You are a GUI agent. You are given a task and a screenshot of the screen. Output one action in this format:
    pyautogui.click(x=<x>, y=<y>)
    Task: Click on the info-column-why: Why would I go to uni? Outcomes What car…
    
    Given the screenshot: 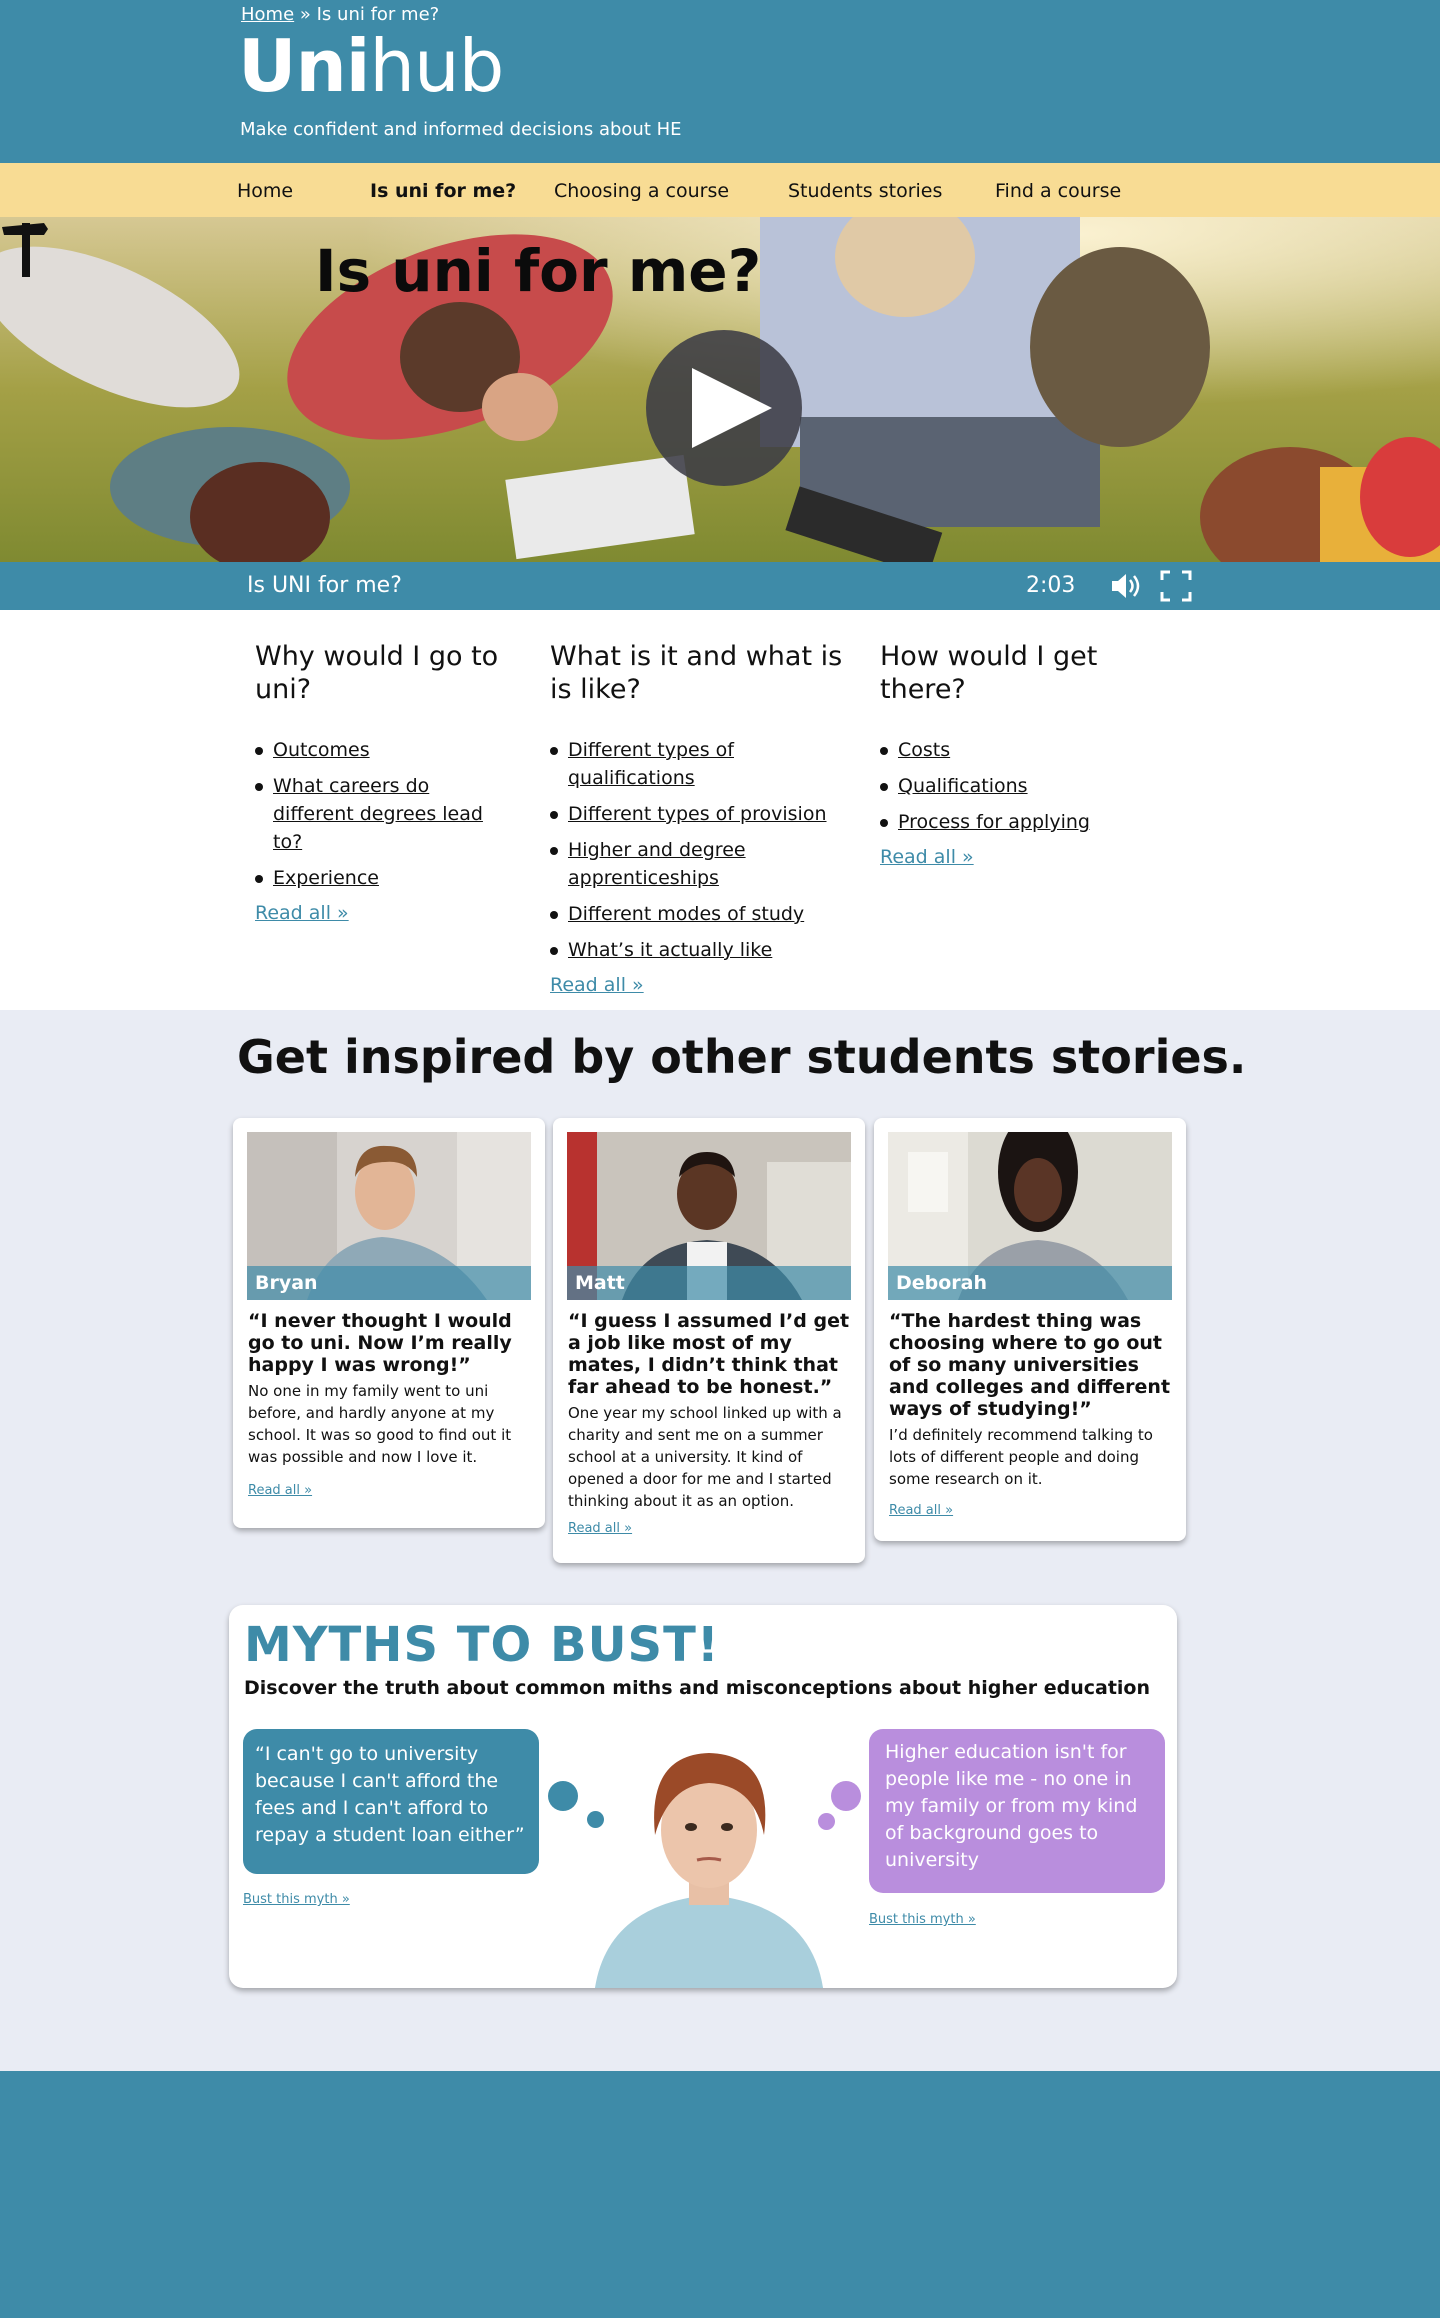 What is the action you would take?
    pyautogui.click(x=385, y=782)
    